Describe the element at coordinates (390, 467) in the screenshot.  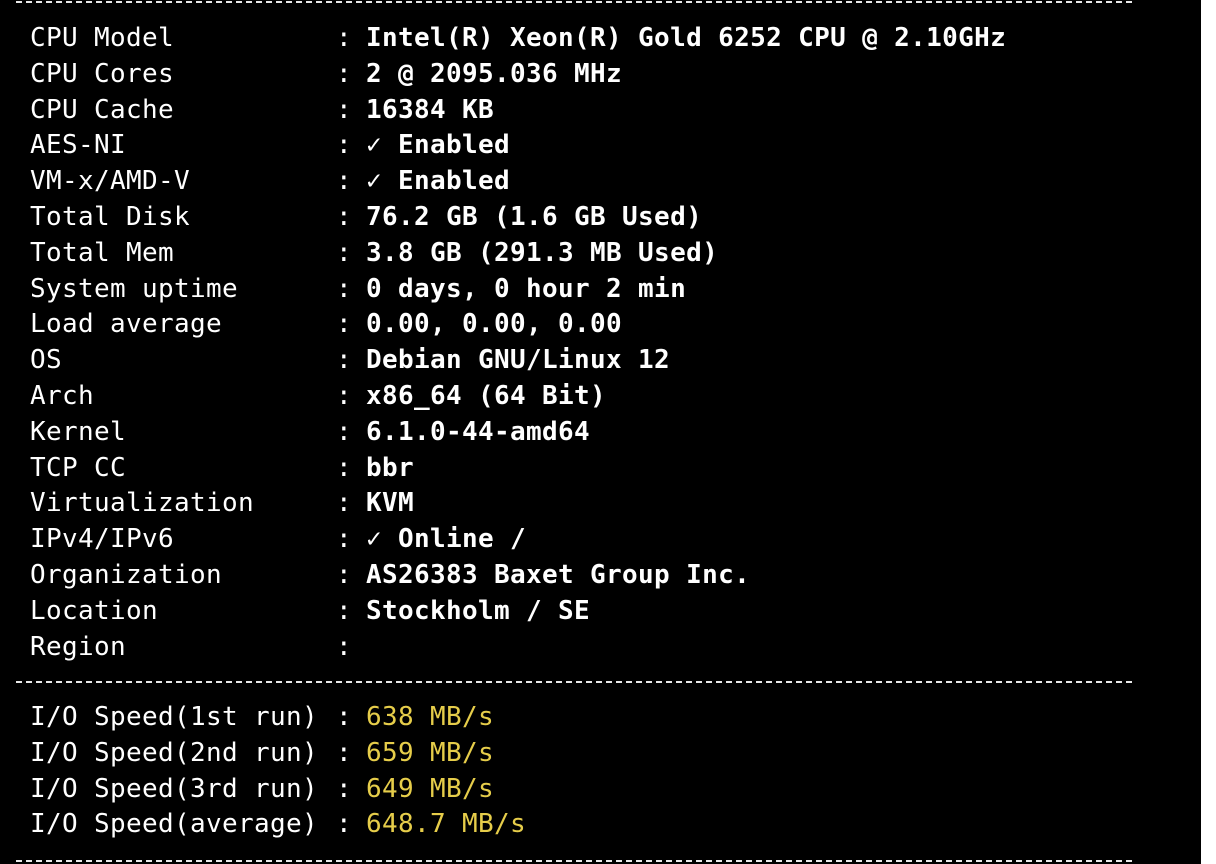
I see `row-value: bbr` at that location.